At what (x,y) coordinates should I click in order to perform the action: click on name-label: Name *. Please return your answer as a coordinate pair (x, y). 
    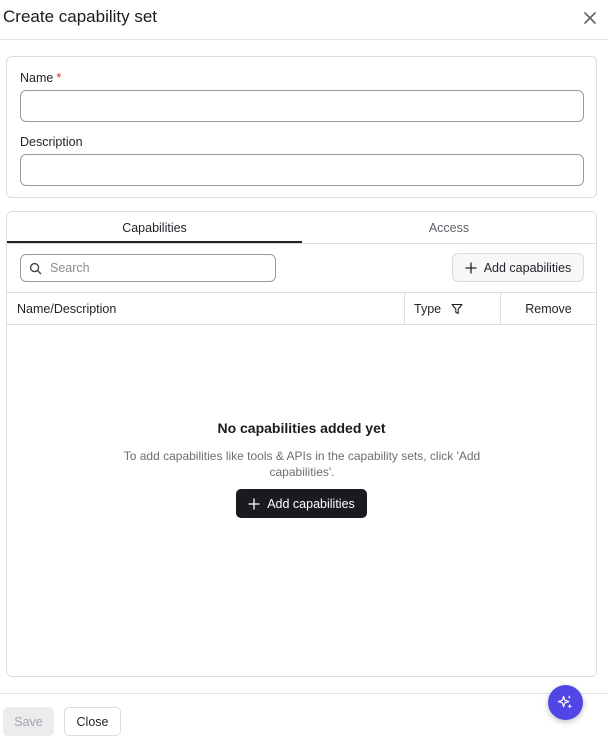
    Looking at the image, I should click on (40, 78).